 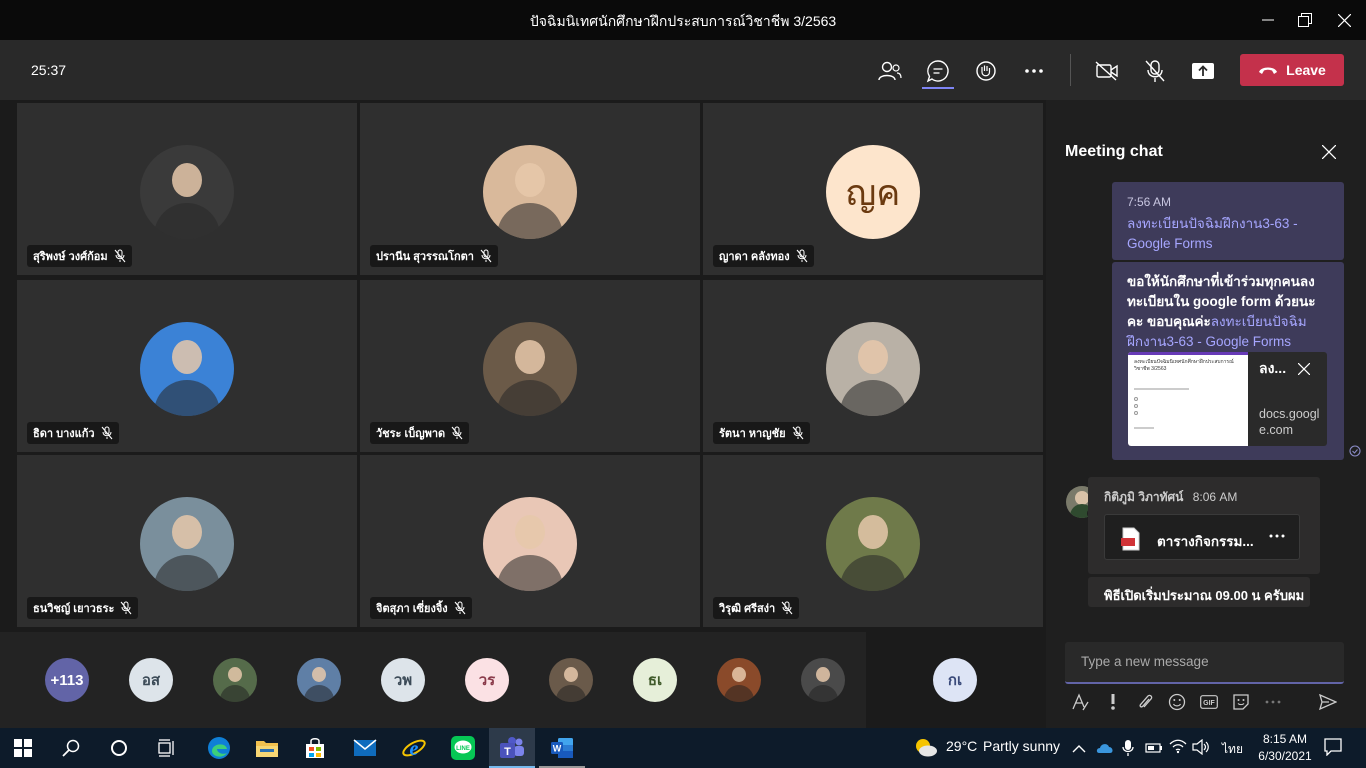 I want to click on pdf-file-icon, so click(x=1130, y=539).